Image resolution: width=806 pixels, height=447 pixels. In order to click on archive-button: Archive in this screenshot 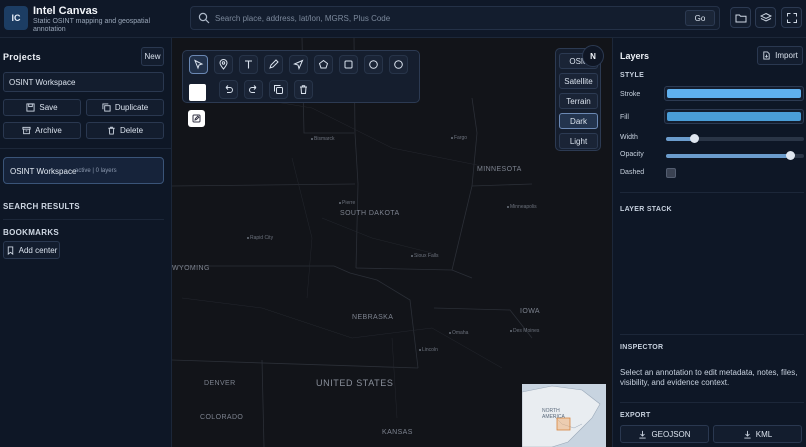, I will do `click(42, 130)`.